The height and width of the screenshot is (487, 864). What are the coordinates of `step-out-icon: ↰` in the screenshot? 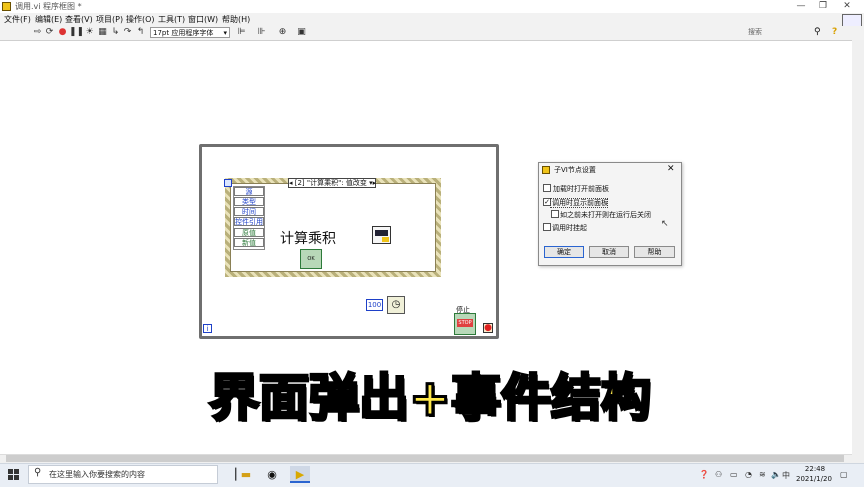 It's located at (140, 32).